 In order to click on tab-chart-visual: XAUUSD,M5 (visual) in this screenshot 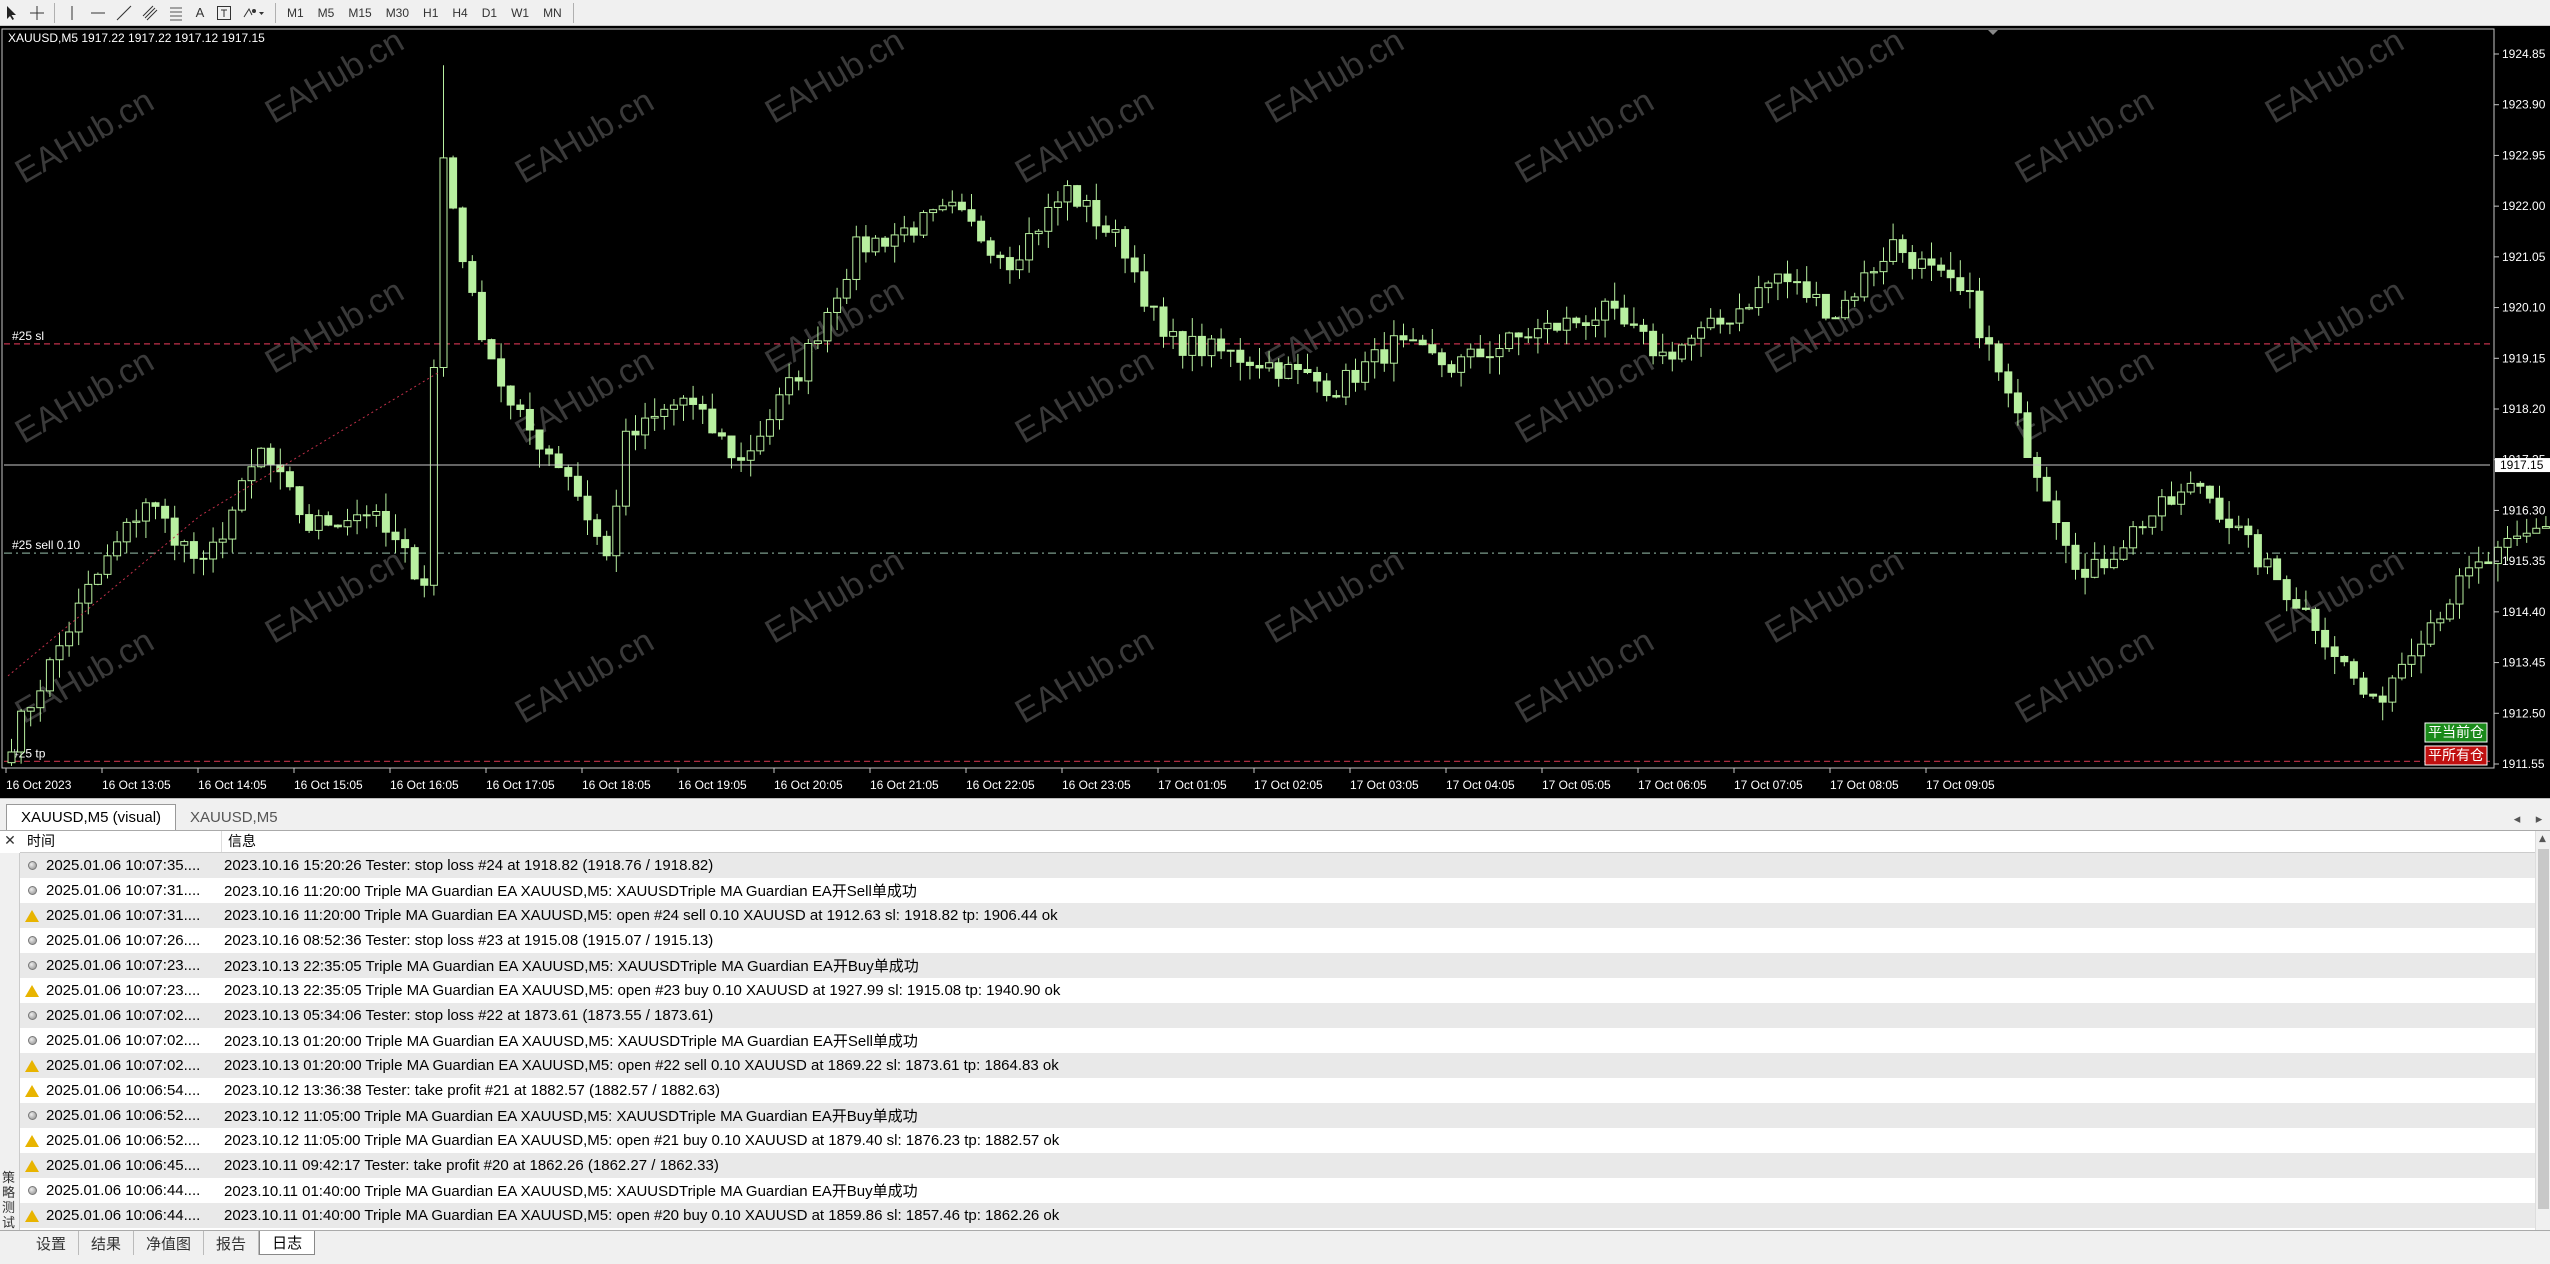, I will do `click(91, 817)`.